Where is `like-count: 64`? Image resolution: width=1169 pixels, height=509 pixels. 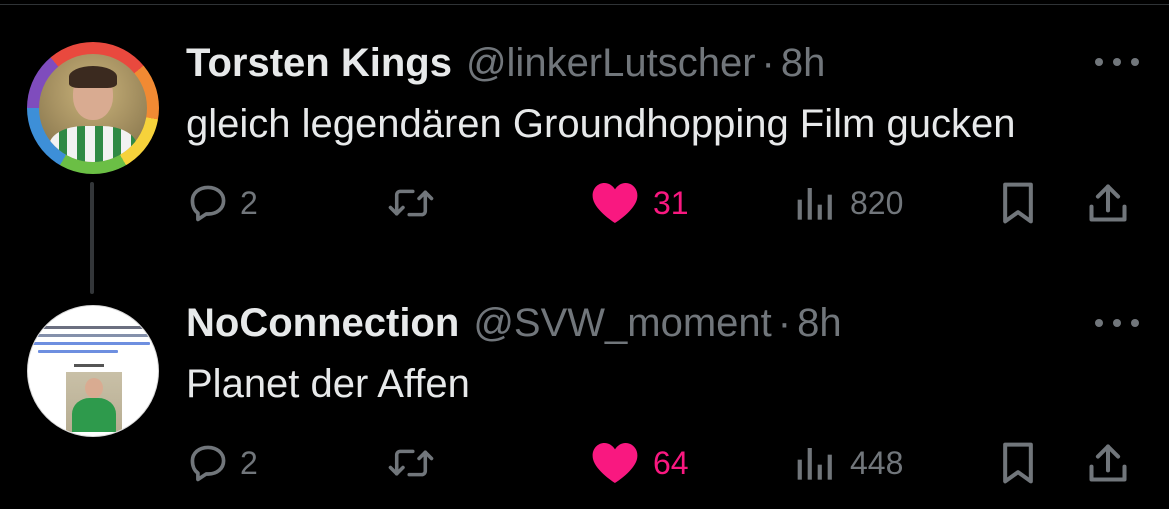
like-count: 64 is located at coordinates (671, 462).